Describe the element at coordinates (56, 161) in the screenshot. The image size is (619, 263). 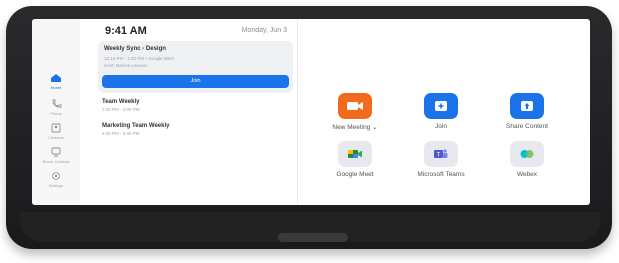
I see `sidebar-item-label: Room Controls` at that location.